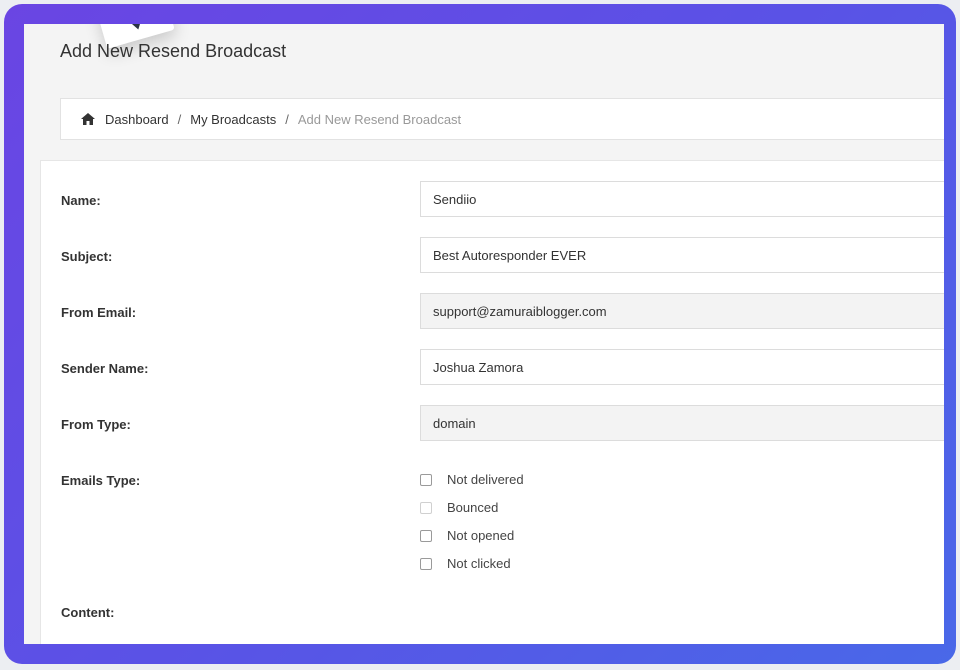 This screenshot has width=960, height=670. I want to click on checkbox-bounced: Bounced, so click(459, 507).